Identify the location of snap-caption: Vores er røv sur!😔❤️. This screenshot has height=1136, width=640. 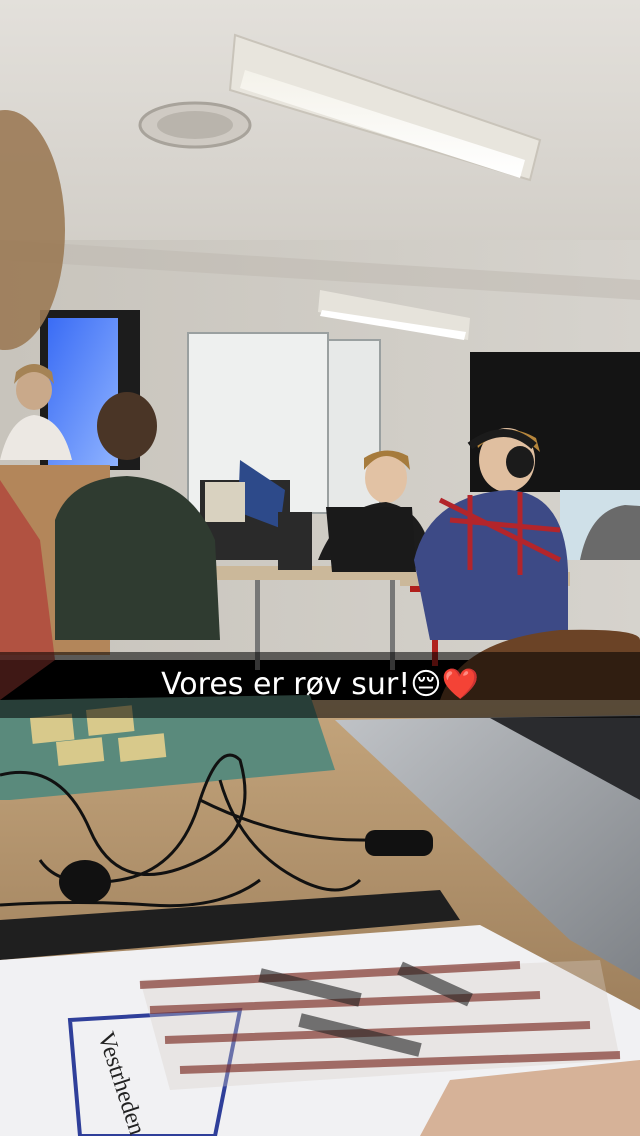
(320, 684).